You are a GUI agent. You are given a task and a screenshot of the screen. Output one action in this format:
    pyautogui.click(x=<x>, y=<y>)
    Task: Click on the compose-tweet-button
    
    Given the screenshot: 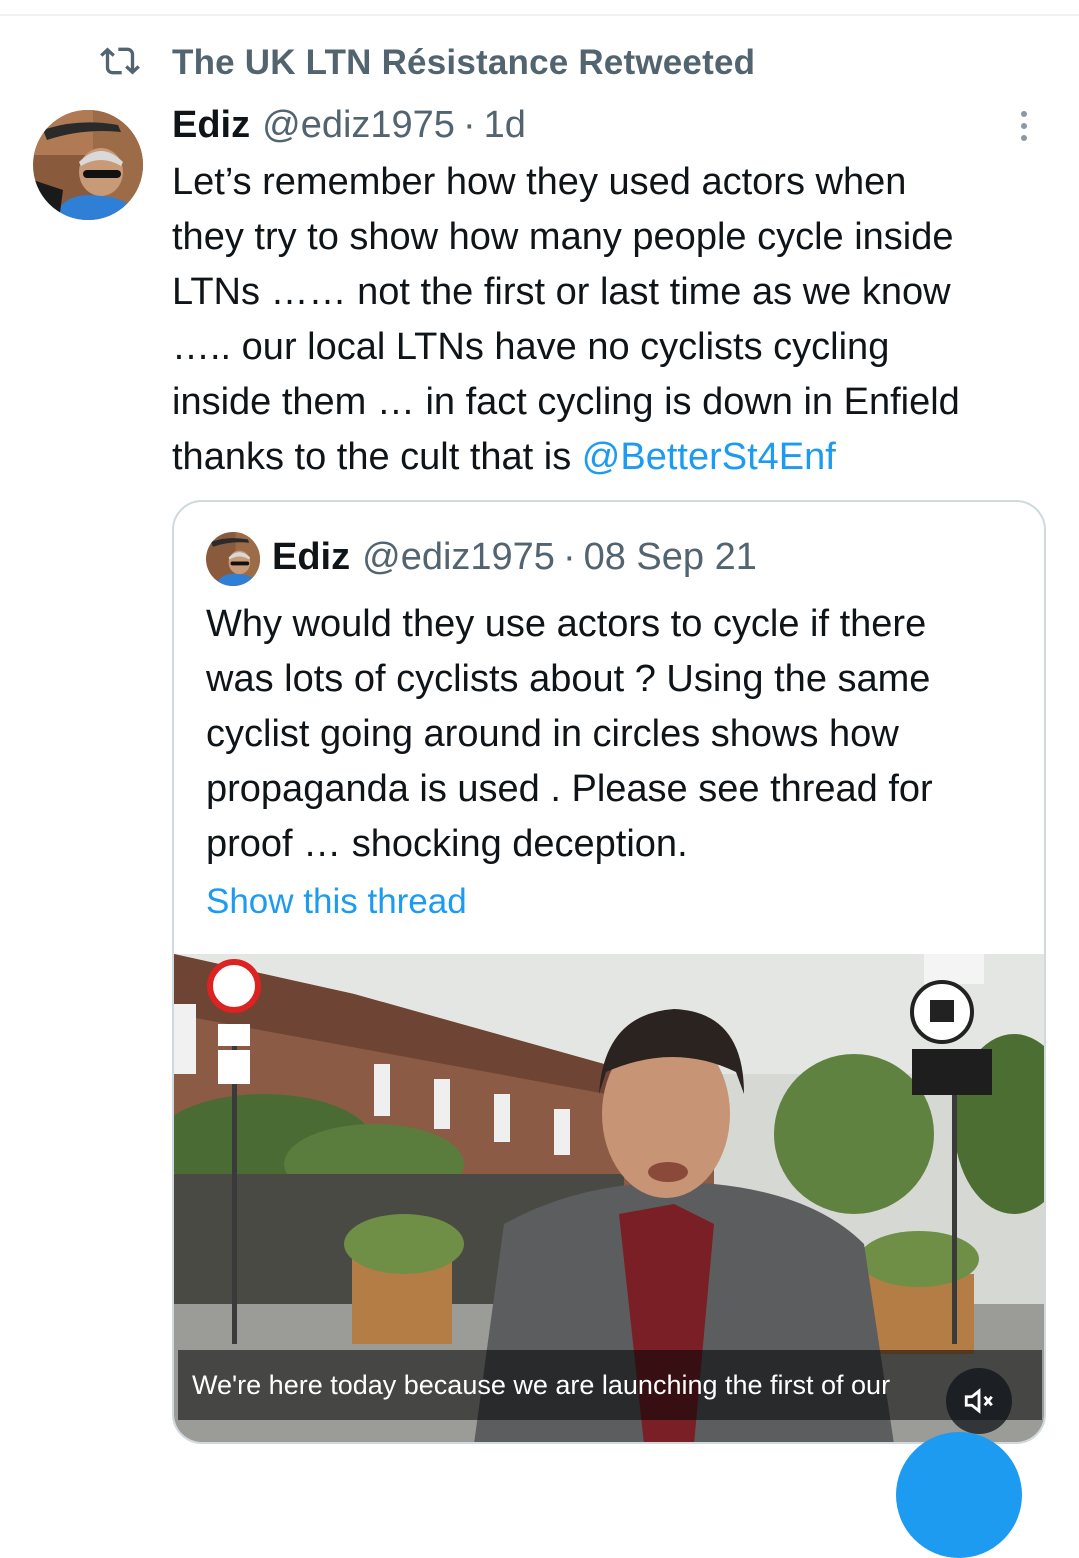 What is the action you would take?
    pyautogui.click(x=959, y=1495)
    